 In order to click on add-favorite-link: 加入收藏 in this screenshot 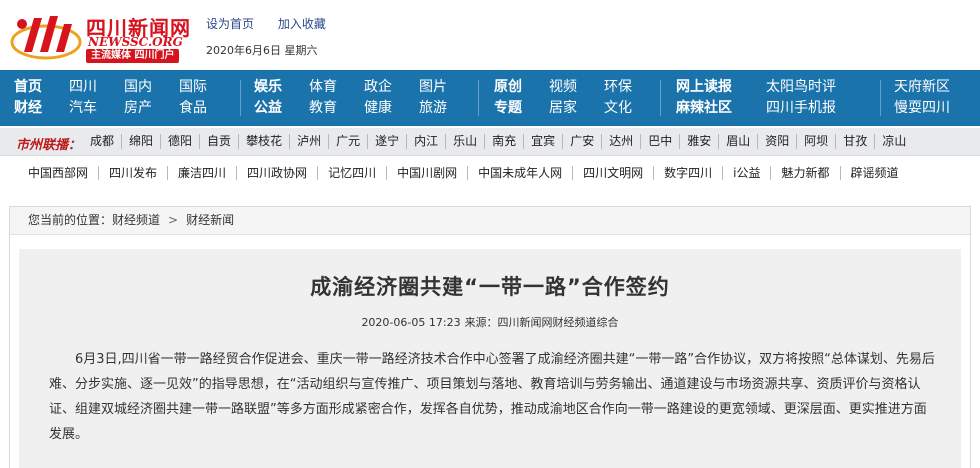, I will do `click(302, 24)`.